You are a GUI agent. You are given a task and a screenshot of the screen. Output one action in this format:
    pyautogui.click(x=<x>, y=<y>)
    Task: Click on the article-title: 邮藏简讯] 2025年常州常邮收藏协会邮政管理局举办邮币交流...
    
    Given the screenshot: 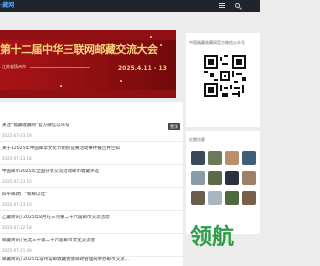 What is the action you would take?
    pyautogui.click(x=89, y=260)
    